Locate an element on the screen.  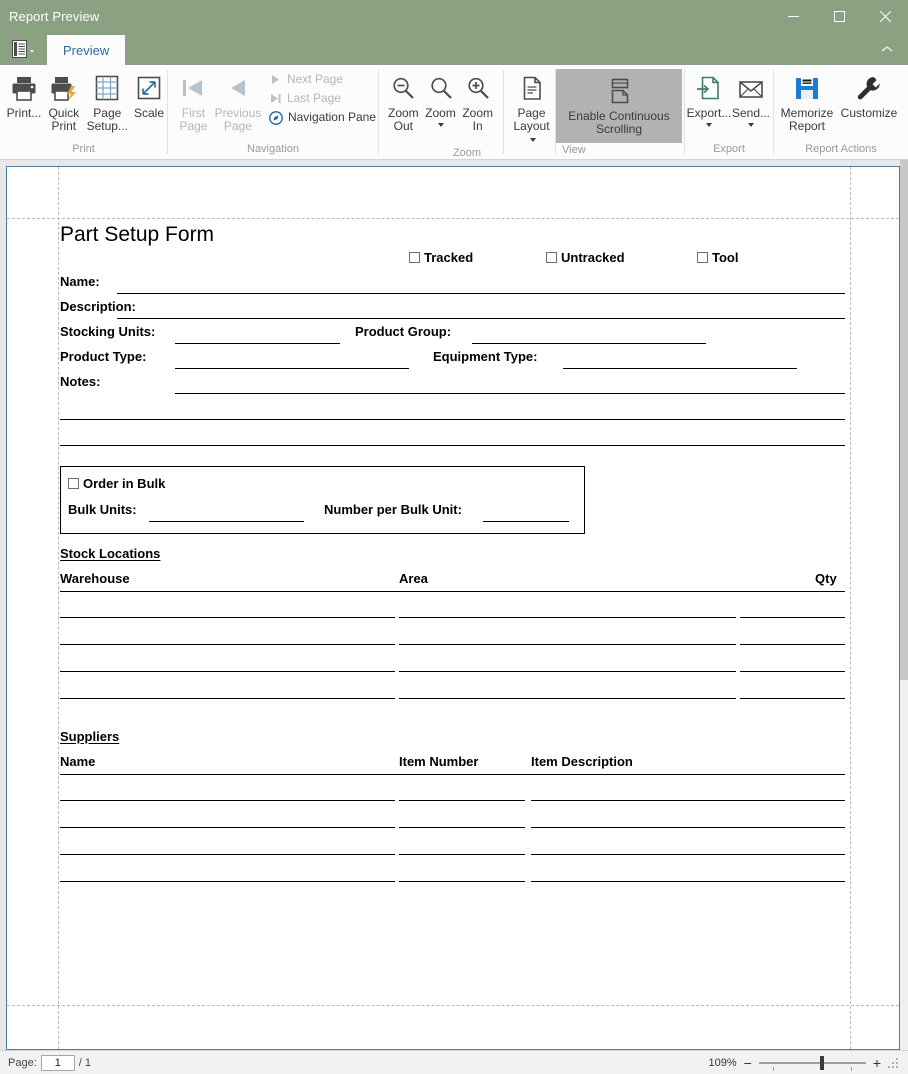
resize-grip is located at coordinates (893, 1062).